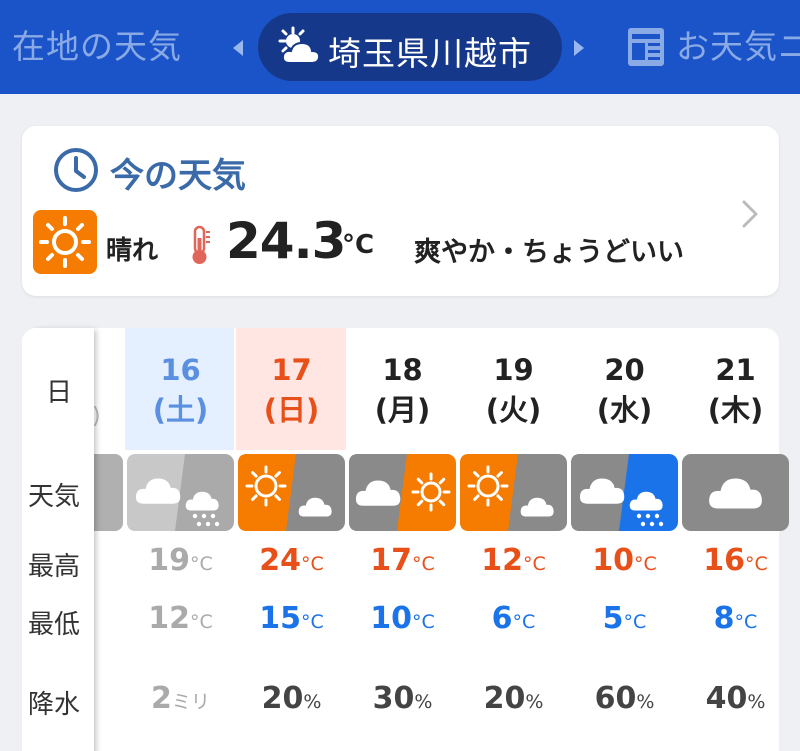  What do you see at coordinates (238, 48) in the screenshot?
I see `prev-tab-arrow-icon` at bounding box center [238, 48].